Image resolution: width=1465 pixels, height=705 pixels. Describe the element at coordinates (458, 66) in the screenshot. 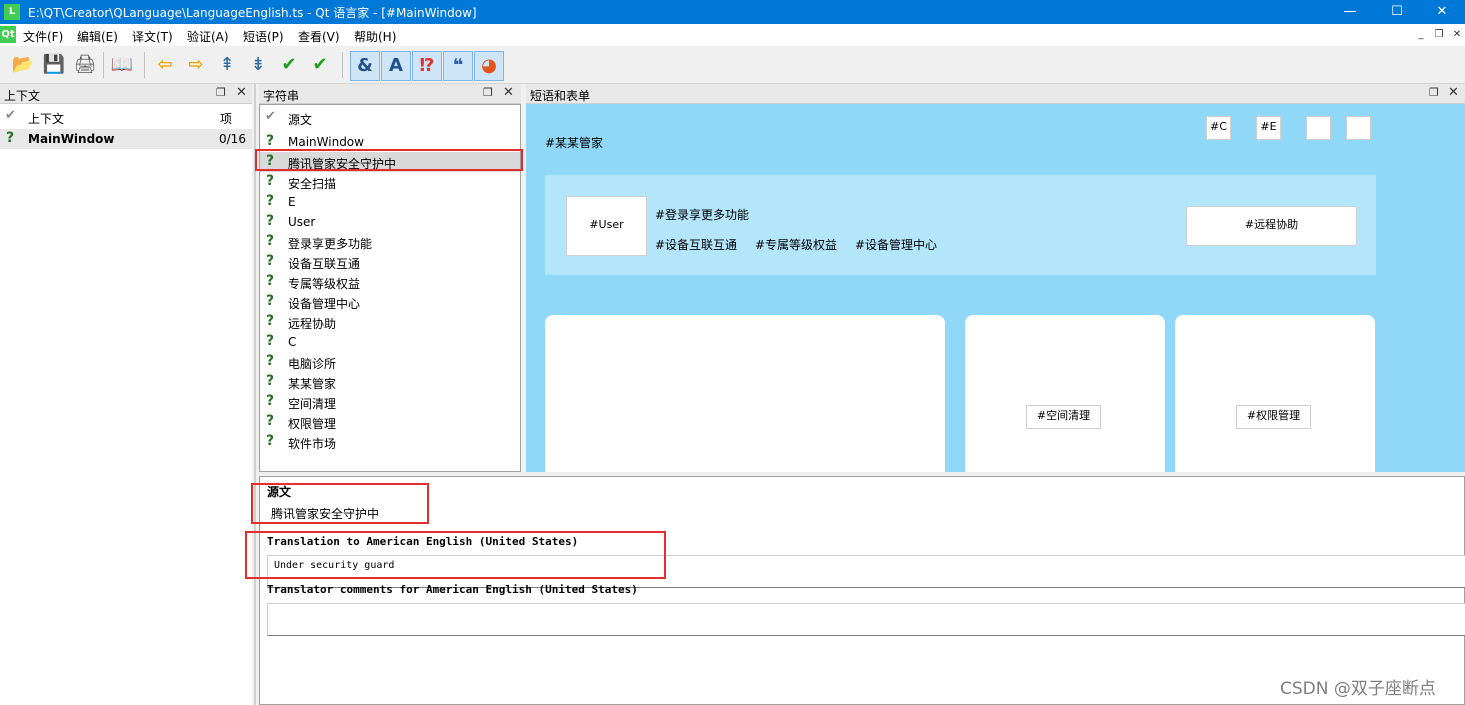

I see `placeholders-icon: ❝` at that location.